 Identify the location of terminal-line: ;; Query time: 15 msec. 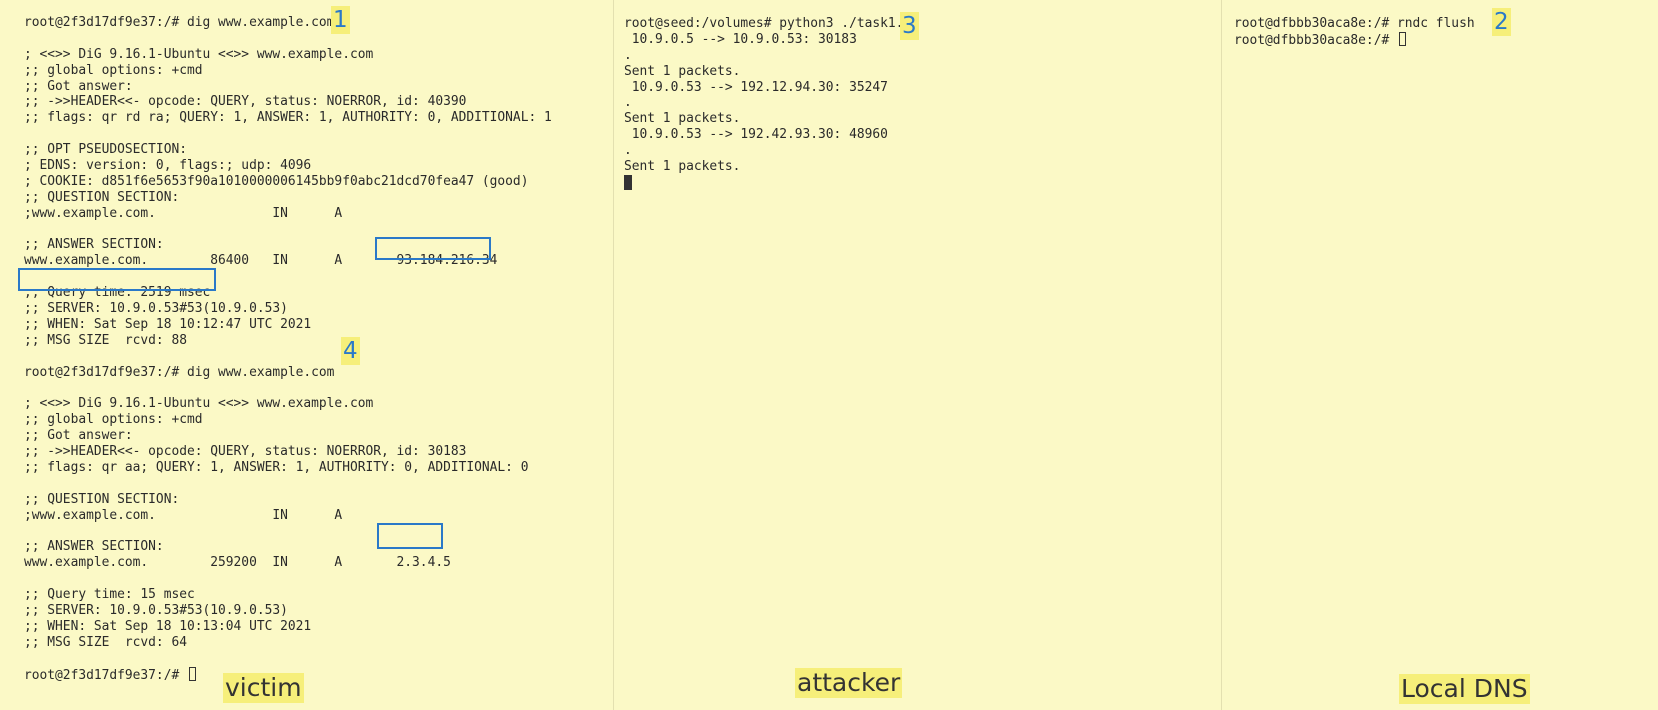
(109, 595).